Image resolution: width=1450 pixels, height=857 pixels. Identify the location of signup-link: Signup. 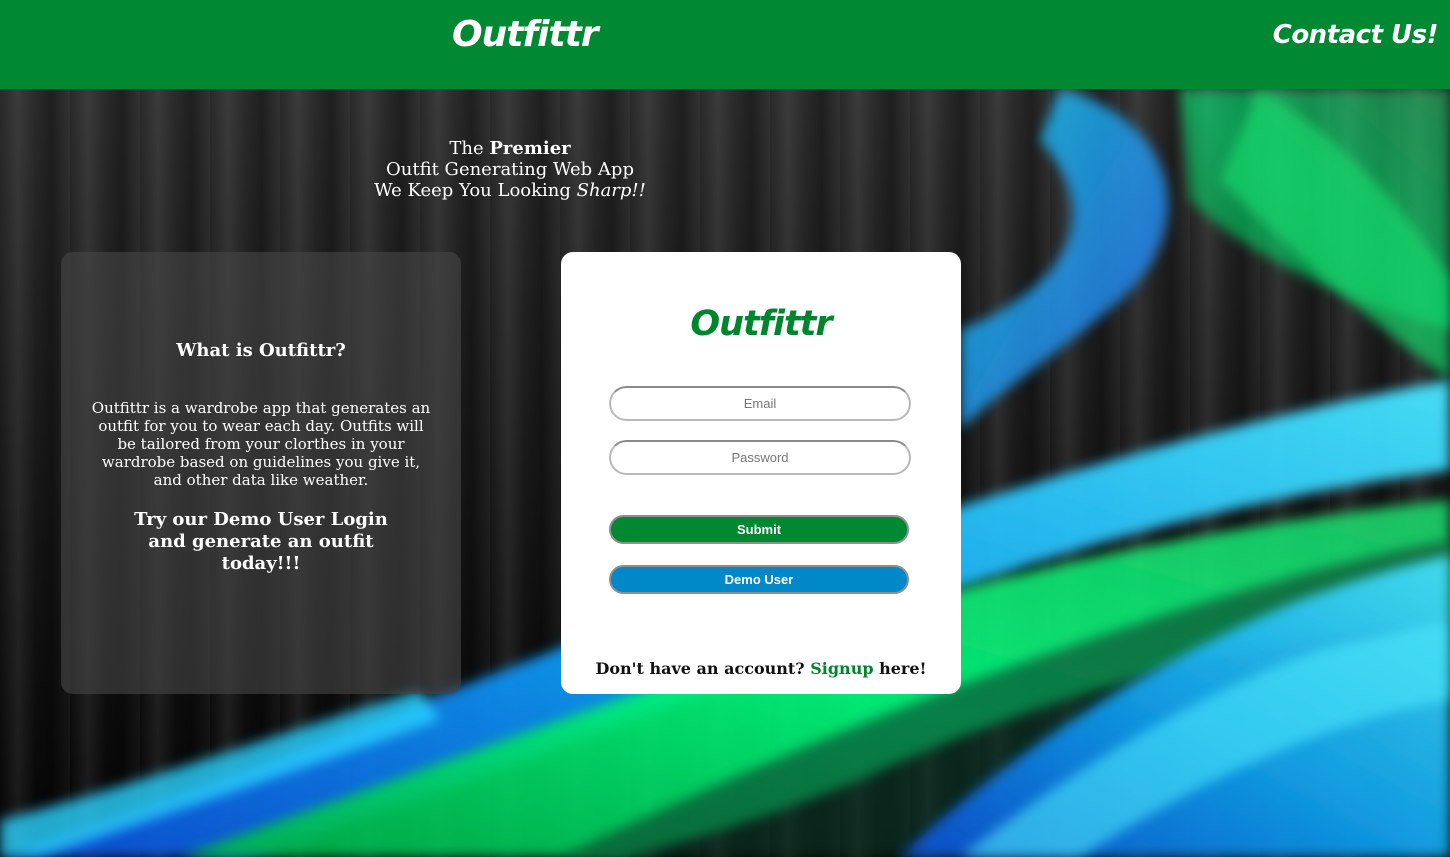
(841, 668).